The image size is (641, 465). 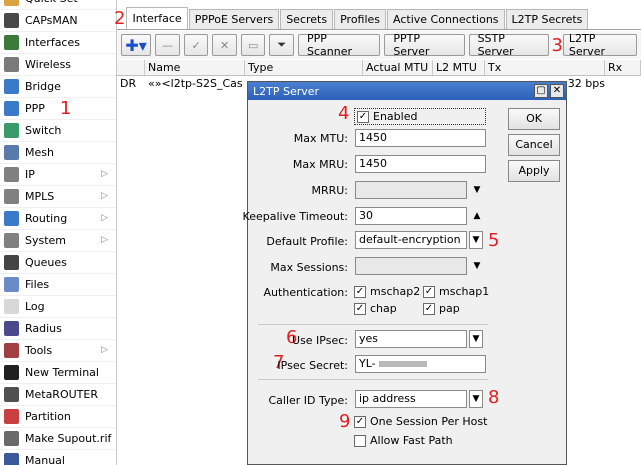 I want to click on ipsec-secret-label: IPsec Secret:, so click(x=312, y=365).